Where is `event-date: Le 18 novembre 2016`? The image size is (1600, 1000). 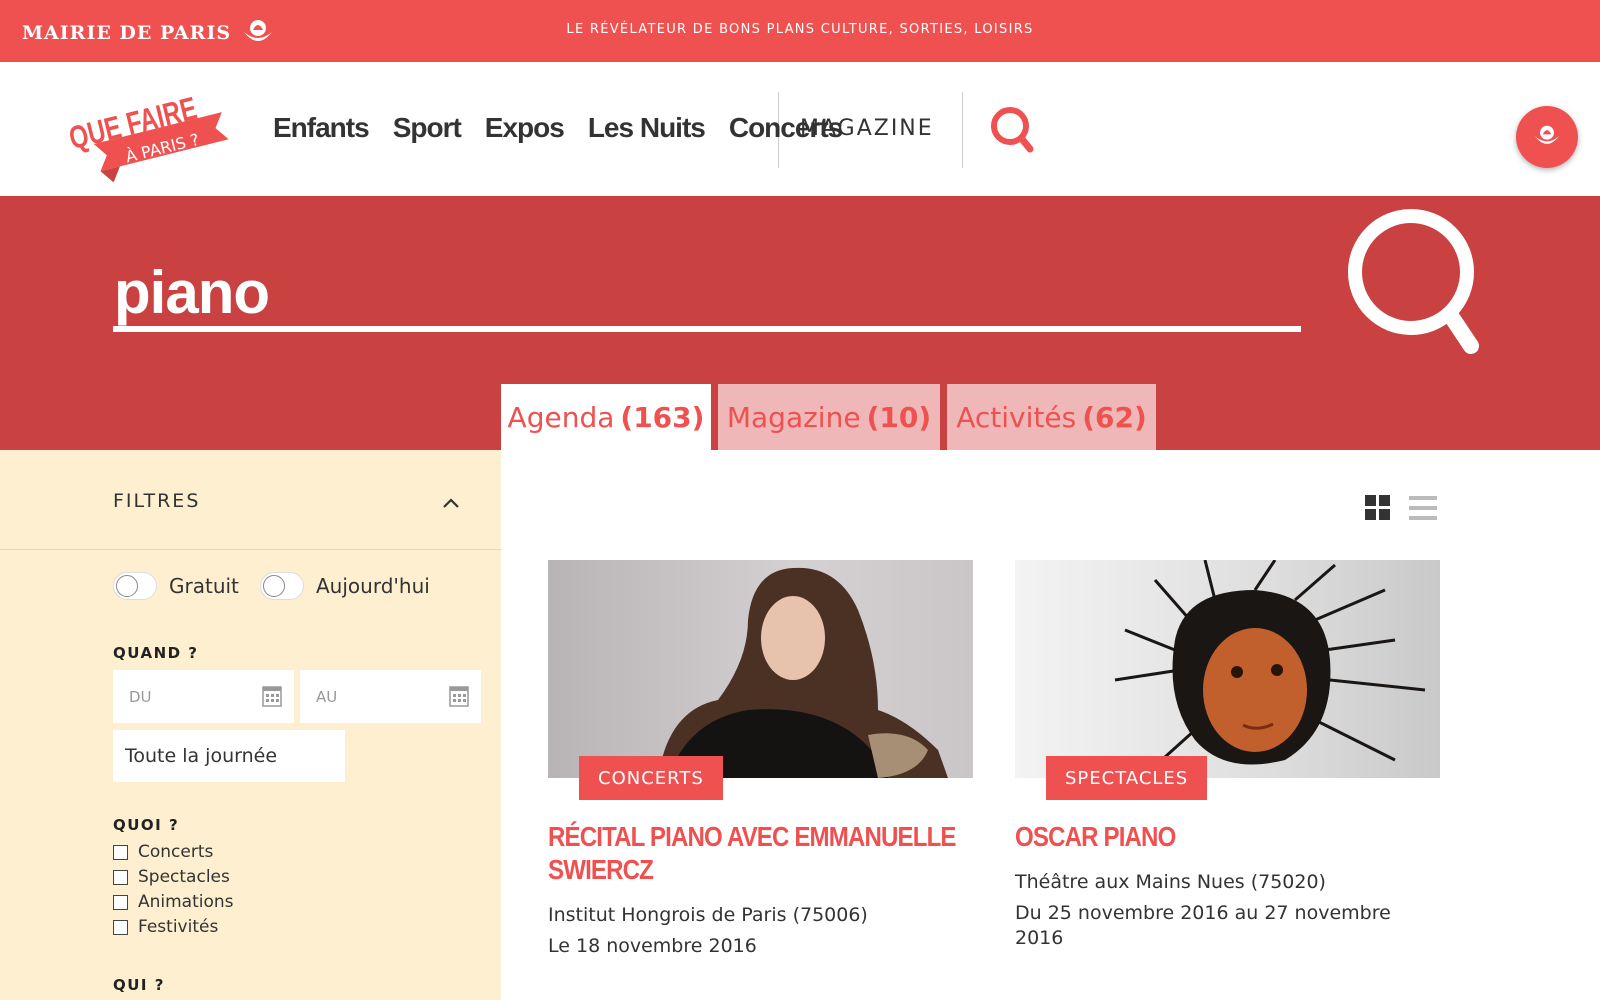
event-date: Le 18 novembre 2016 is located at coordinates (652, 946).